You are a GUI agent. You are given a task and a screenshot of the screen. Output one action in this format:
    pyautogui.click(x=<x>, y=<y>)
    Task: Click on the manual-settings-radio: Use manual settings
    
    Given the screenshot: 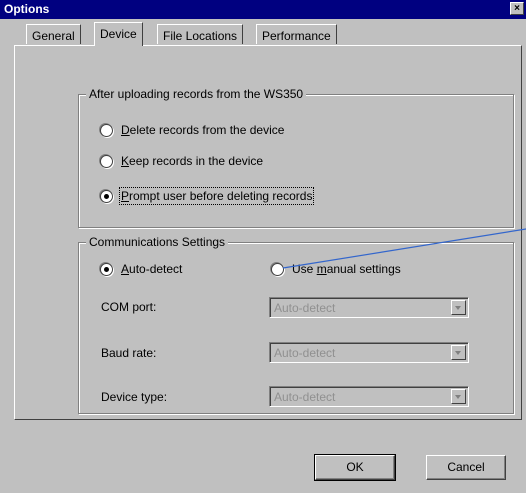 What is the action you would take?
    pyautogui.click(x=336, y=269)
    